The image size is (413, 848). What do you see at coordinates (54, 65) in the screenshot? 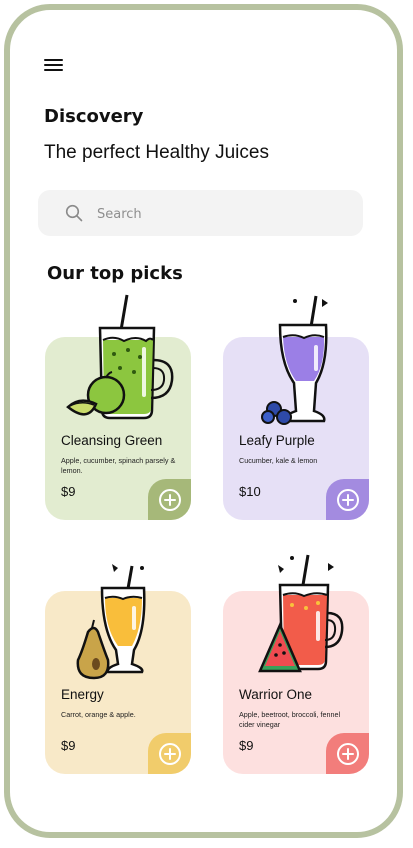
I see `menu-icon` at bounding box center [54, 65].